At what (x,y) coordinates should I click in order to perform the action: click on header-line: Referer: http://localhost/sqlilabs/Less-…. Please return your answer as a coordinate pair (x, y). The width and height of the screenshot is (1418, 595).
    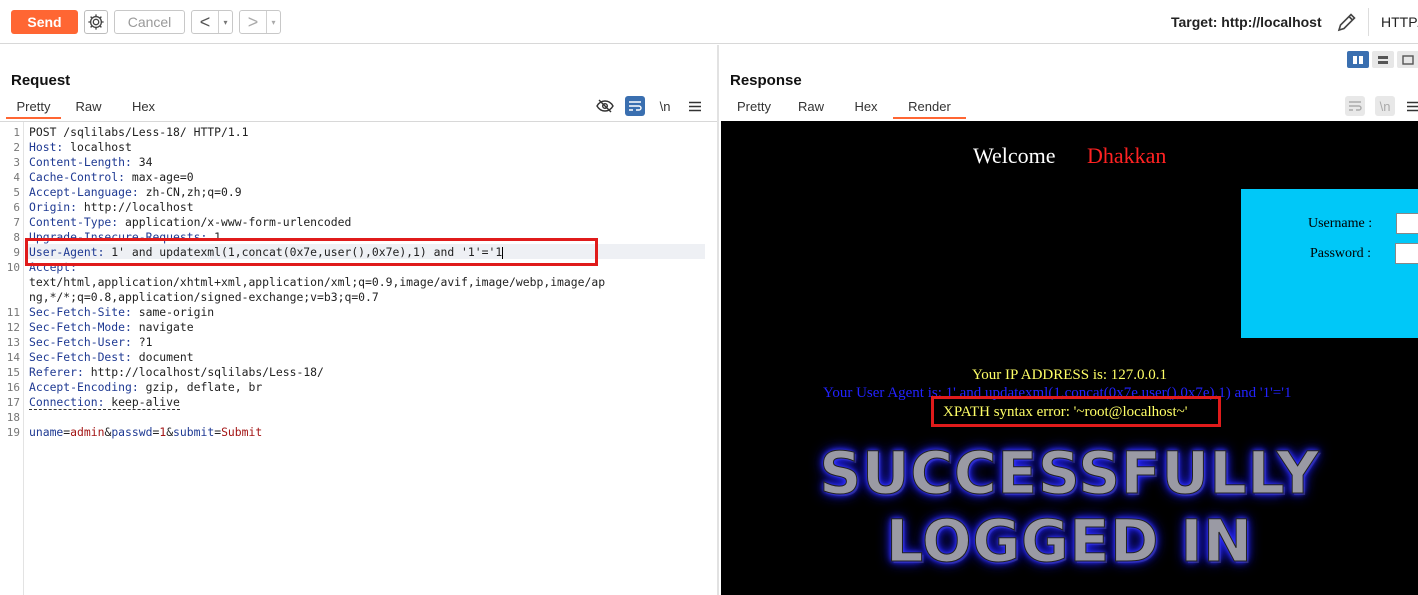
    Looking at the image, I should click on (176, 372).